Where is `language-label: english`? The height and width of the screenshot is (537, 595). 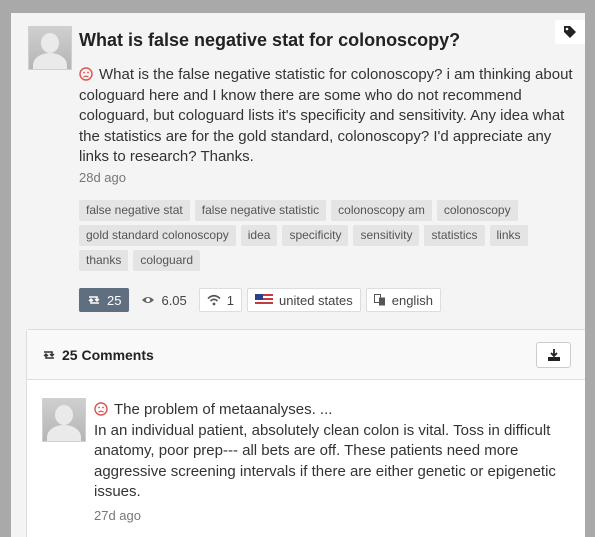
language-label: english is located at coordinates (412, 300).